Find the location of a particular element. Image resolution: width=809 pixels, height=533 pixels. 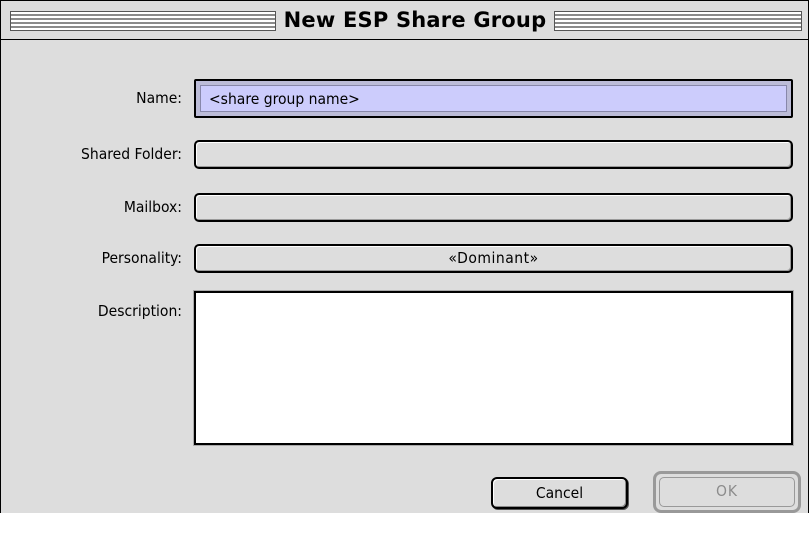

shared-folder-button is located at coordinates (493, 154).